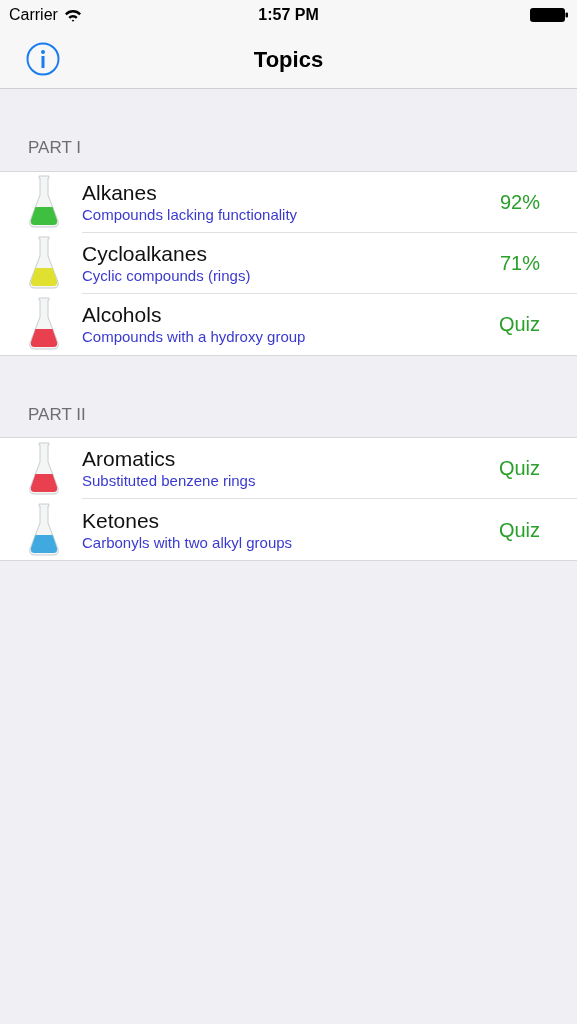  I want to click on topic-row: Aromatics Substituted benzene rings Quiz, so click(288, 468).